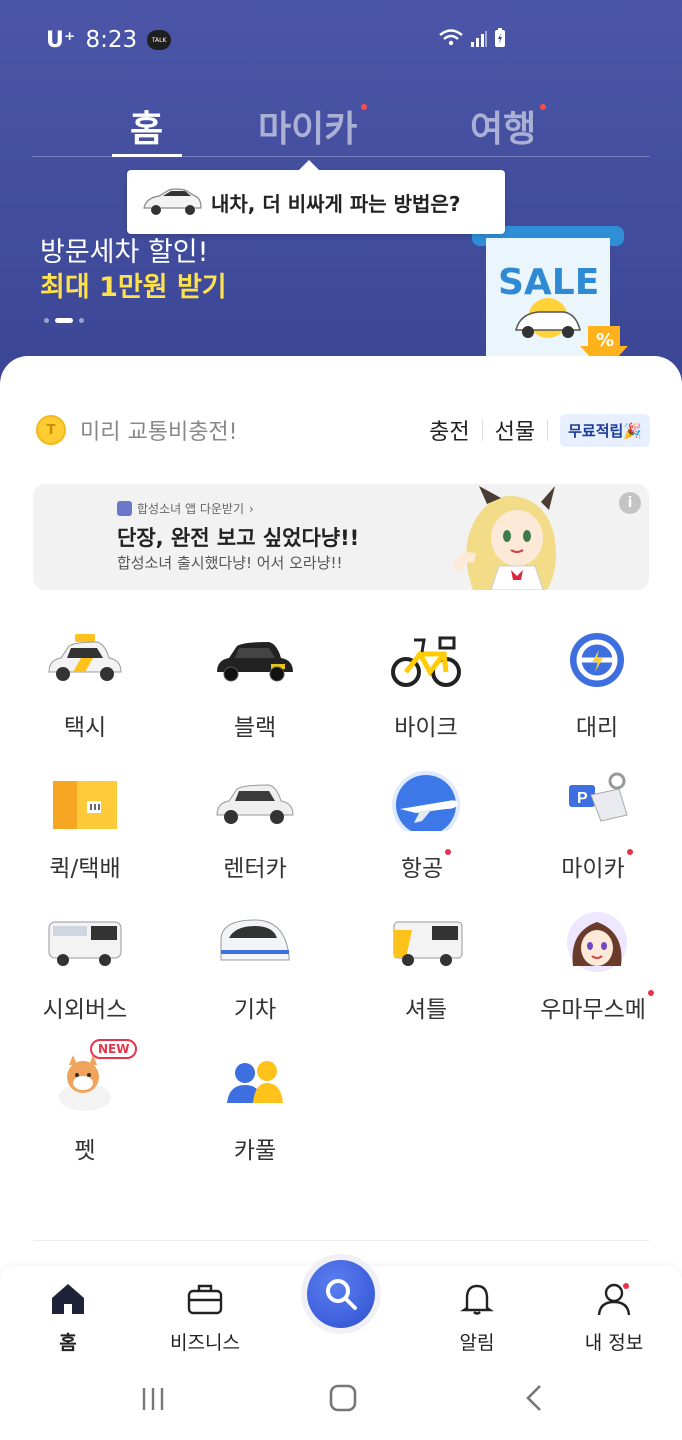  Describe the element at coordinates (114, 1049) in the screenshot. I see `new-badge: NEW` at that location.